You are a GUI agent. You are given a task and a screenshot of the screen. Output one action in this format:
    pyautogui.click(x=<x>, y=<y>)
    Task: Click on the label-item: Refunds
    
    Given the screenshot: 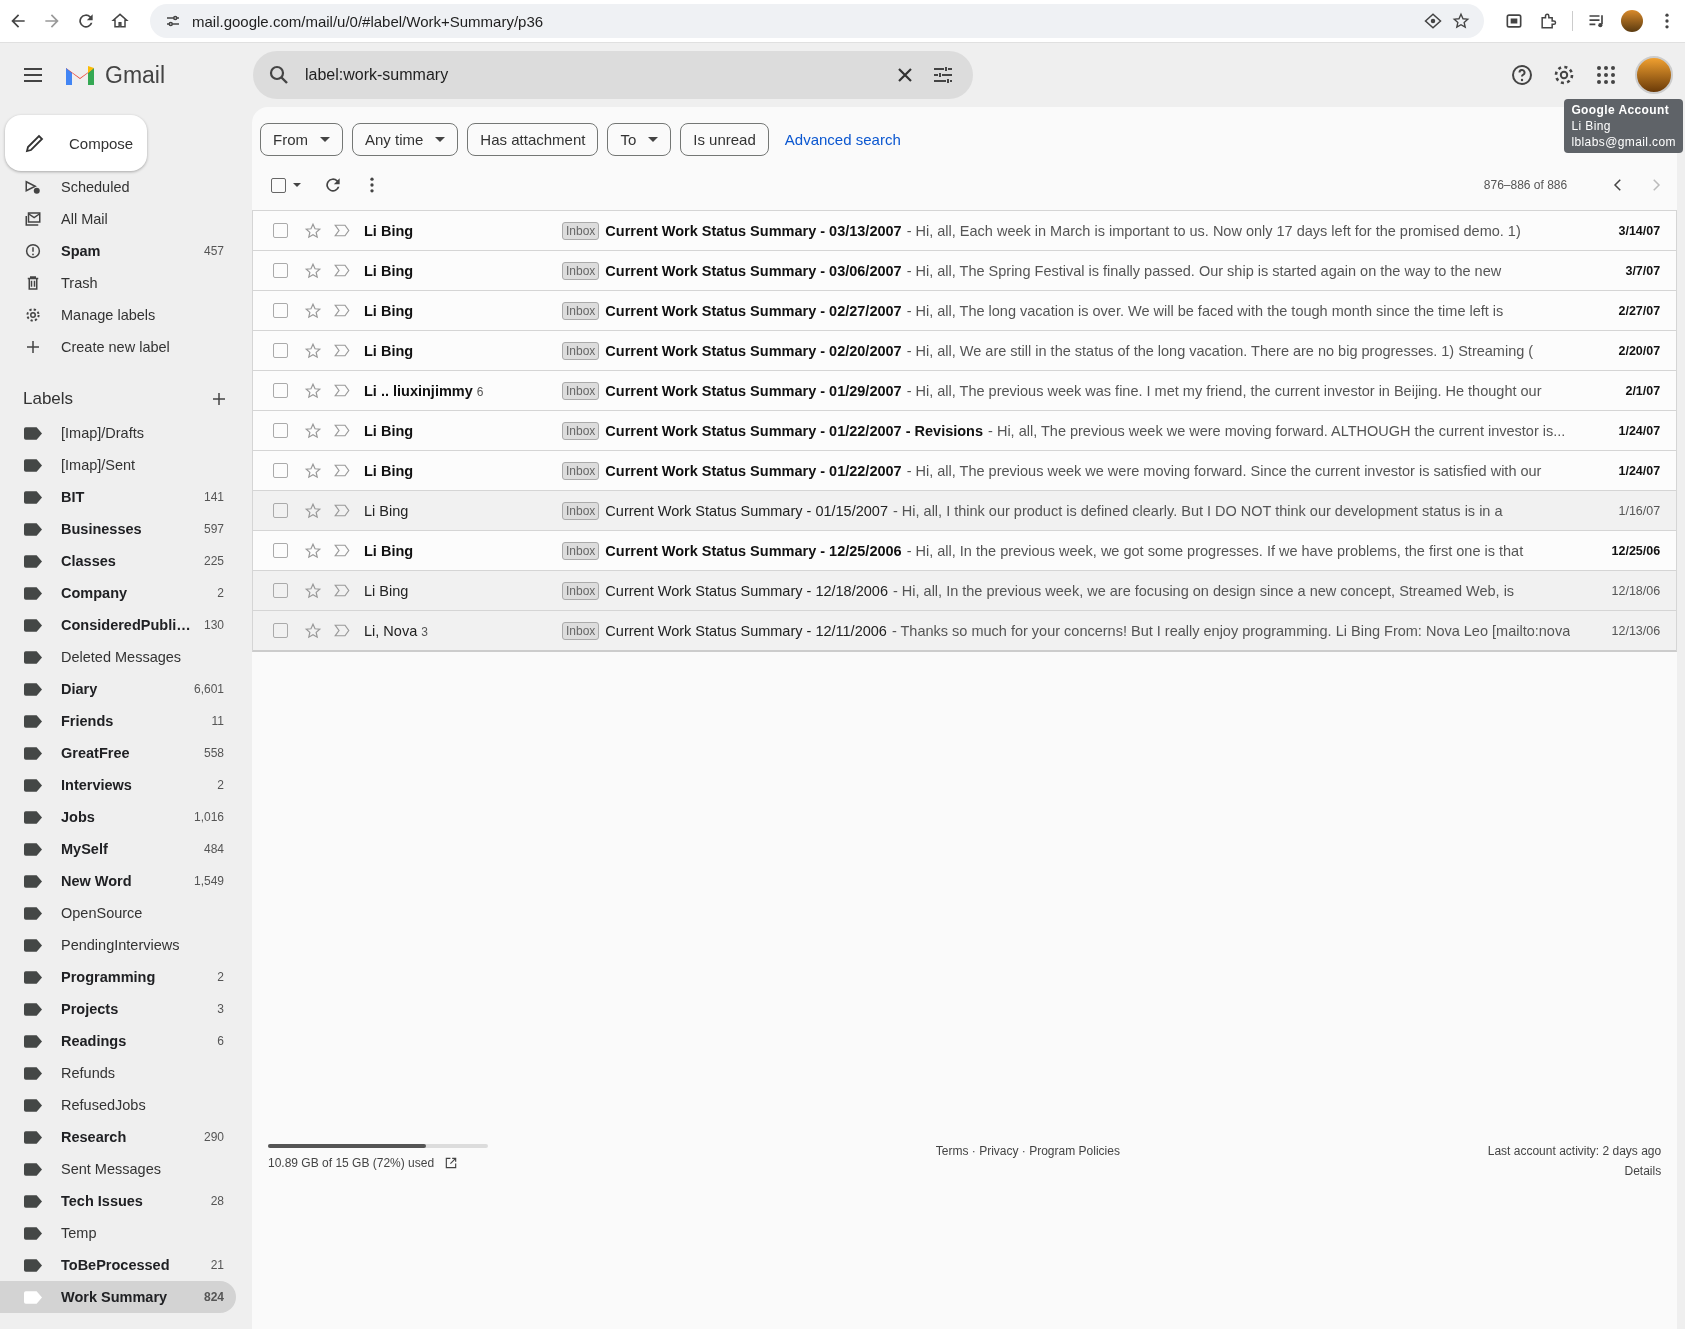 What is the action you would take?
    pyautogui.click(x=118, y=1073)
    